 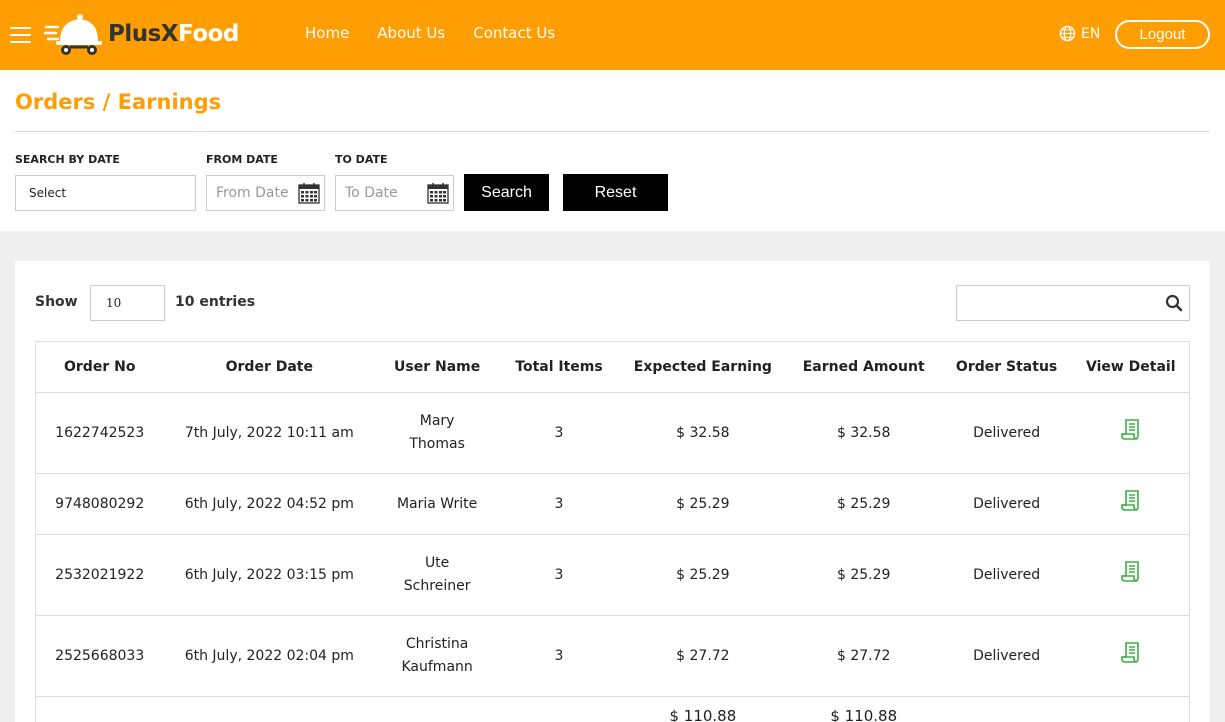 What do you see at coordinates (48, 193) in the screenshot?
I see `search-by-date-value: Select` at bounding box center [48, 193].